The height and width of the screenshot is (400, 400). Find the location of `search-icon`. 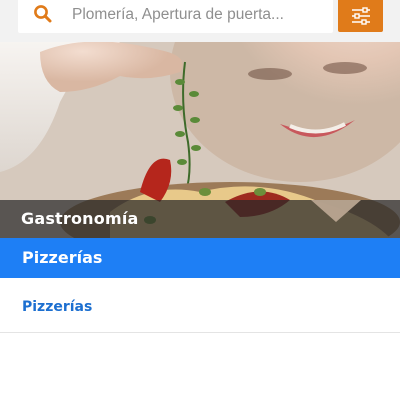

search-icon is located at coordinates (43, 14).